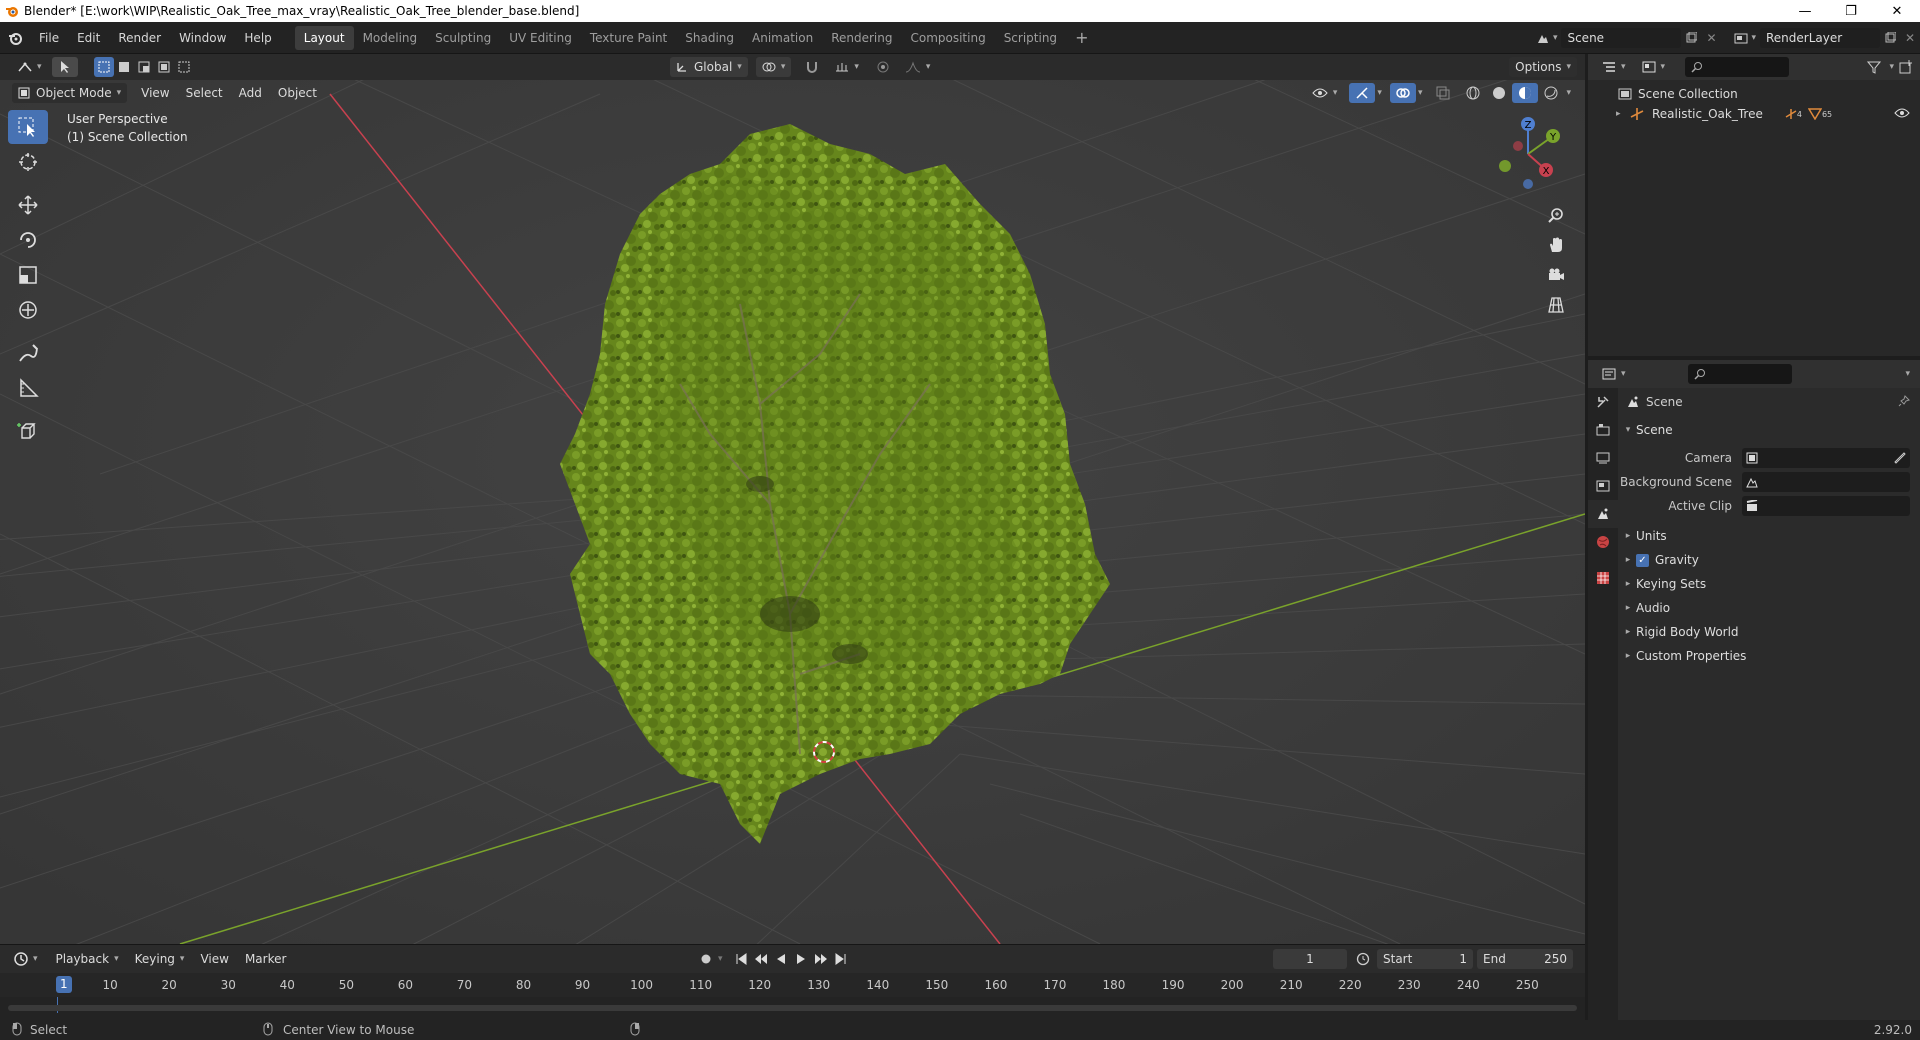 Image resolution: width=1920 pixels, height=1040 pixels. I want to click on move-tool, so click(28, 205).